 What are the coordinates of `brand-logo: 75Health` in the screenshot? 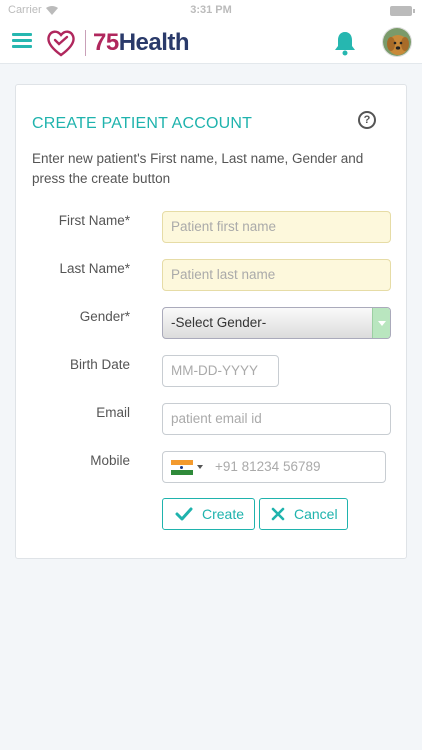 It's located at (141, 43).